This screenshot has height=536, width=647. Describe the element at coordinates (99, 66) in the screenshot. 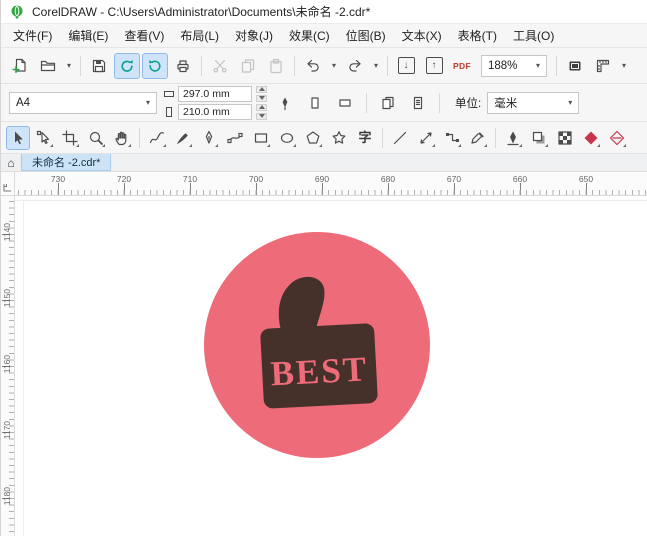

I see `save-button` at that location.